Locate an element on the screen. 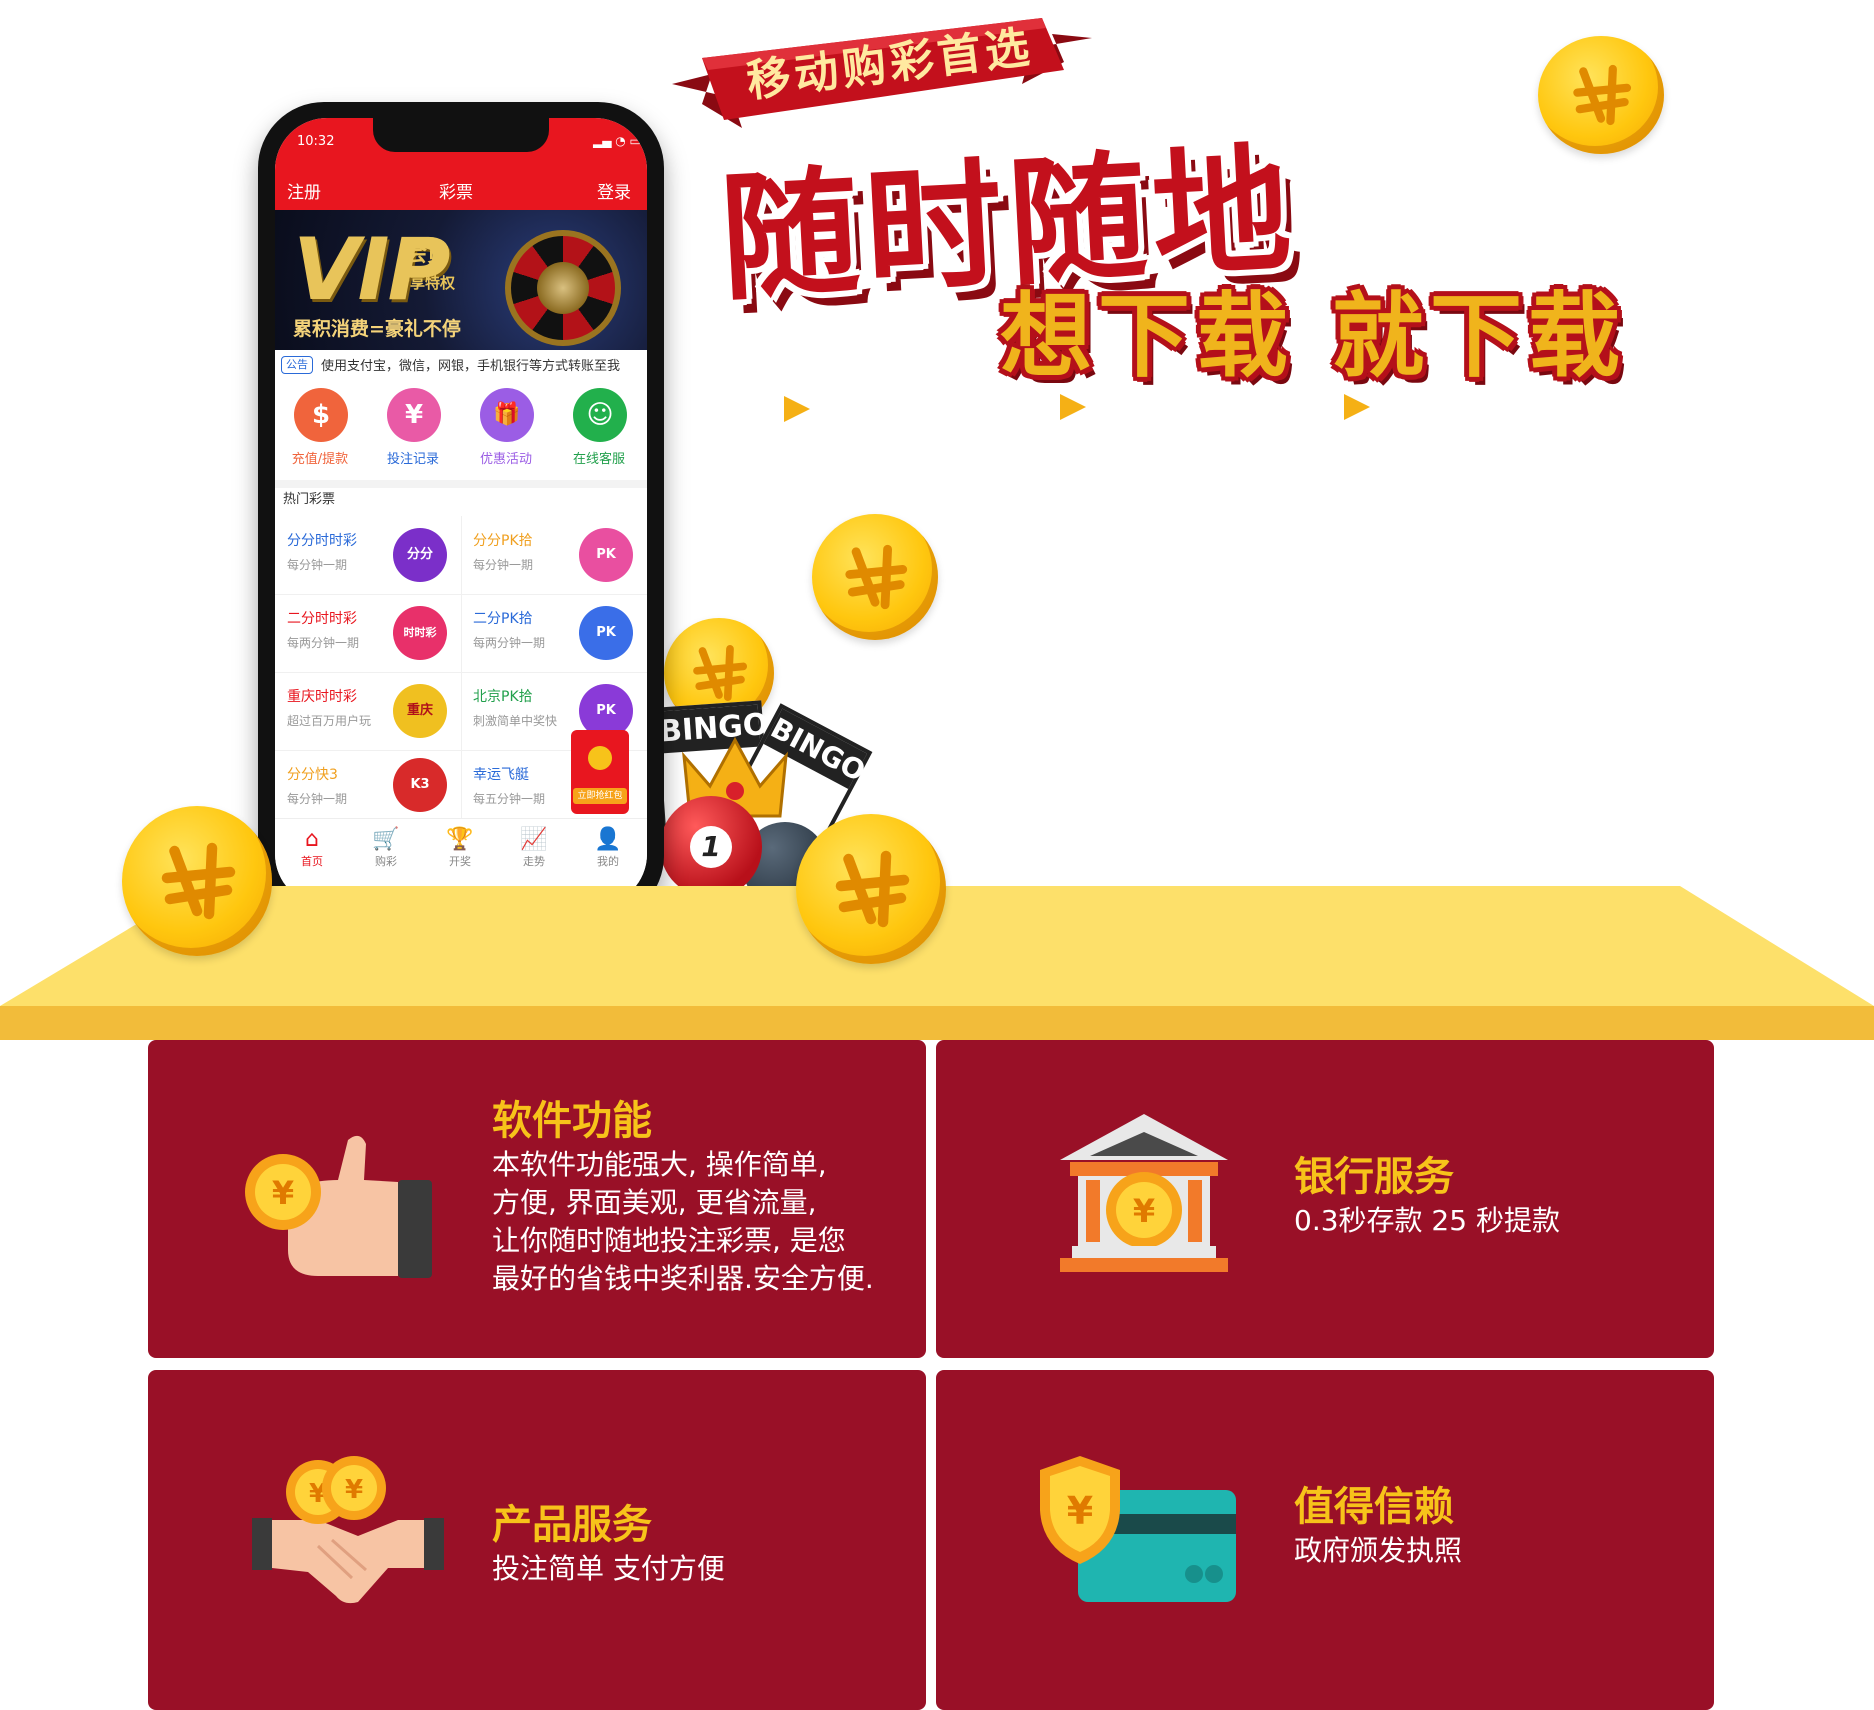  feature-desc-line: 投注简单 支付方便 is located at coordinates (608, 1568).